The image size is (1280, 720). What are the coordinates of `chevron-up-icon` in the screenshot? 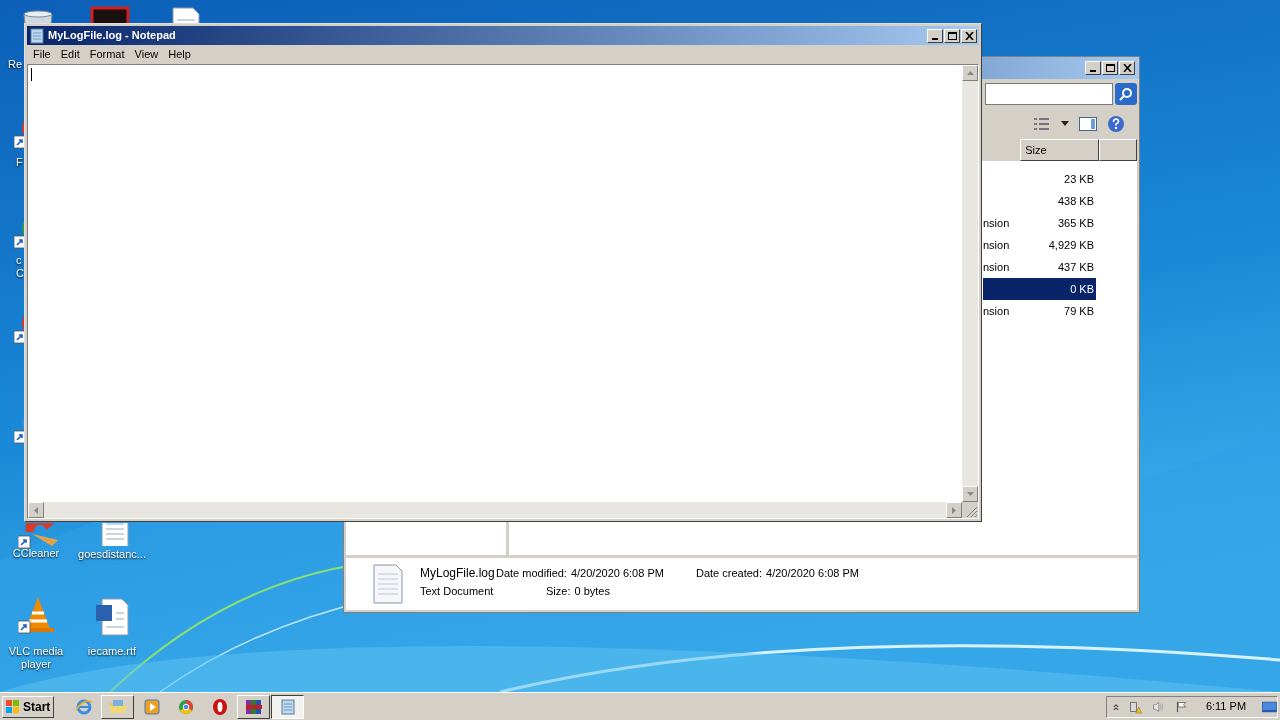 It's located at (1116, 706).